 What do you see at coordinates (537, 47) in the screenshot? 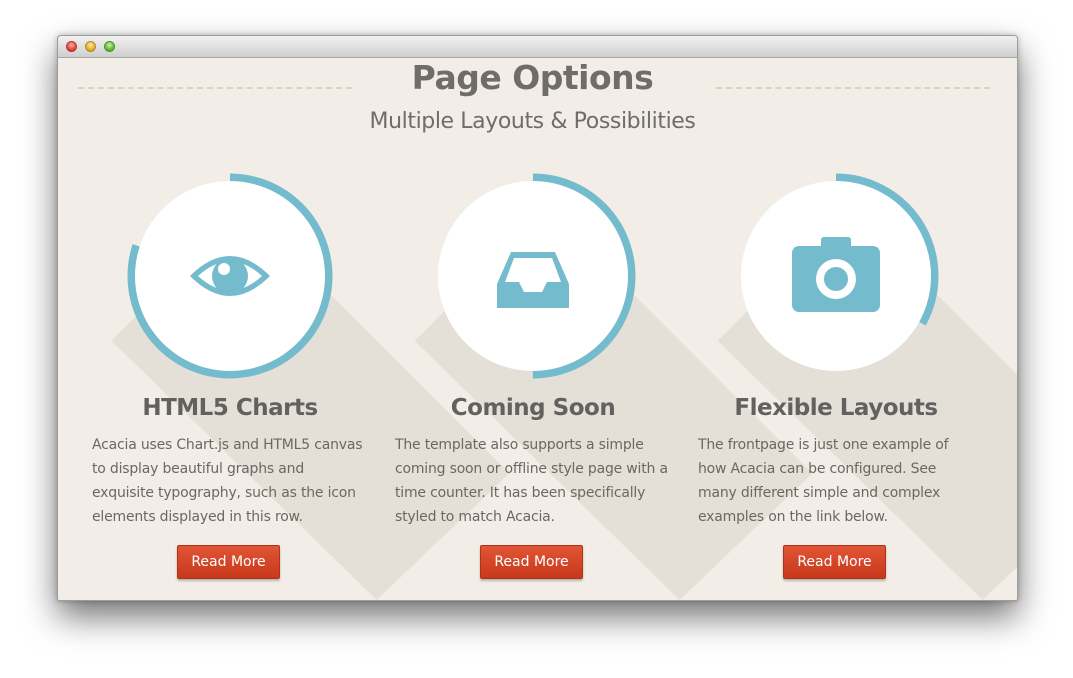
I see `window-titlebar` at bounding box center [537, 47].